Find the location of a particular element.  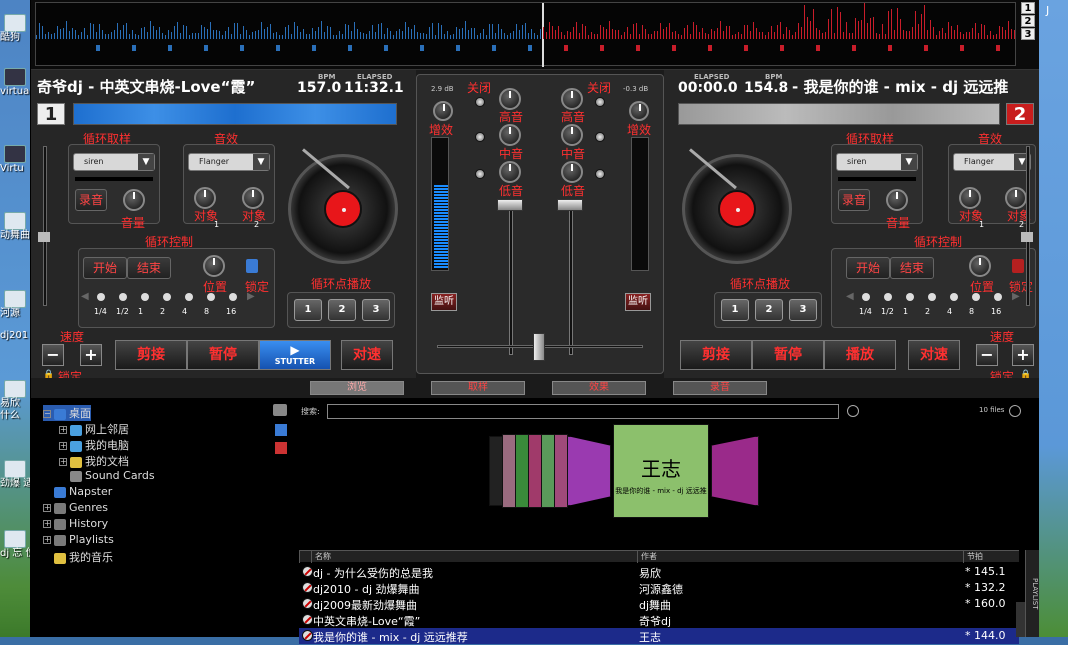

effect-param2-knob is located at coordinates (253, 198).